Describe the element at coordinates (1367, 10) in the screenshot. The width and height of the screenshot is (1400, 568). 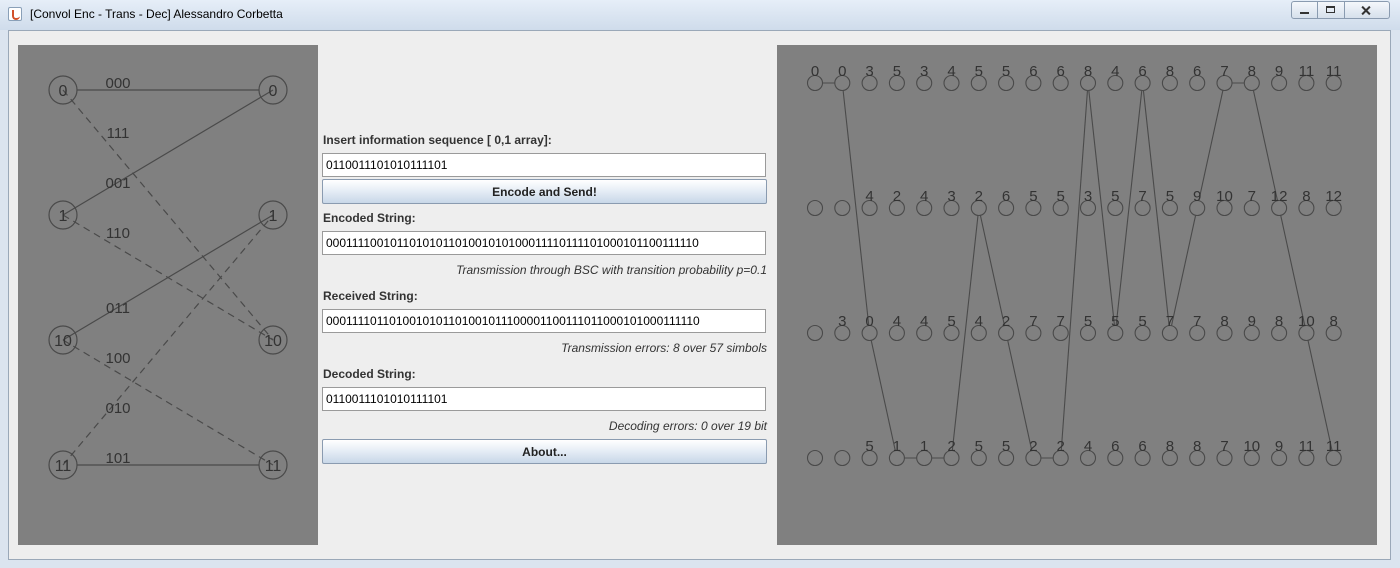
I see `close-button` at that location.